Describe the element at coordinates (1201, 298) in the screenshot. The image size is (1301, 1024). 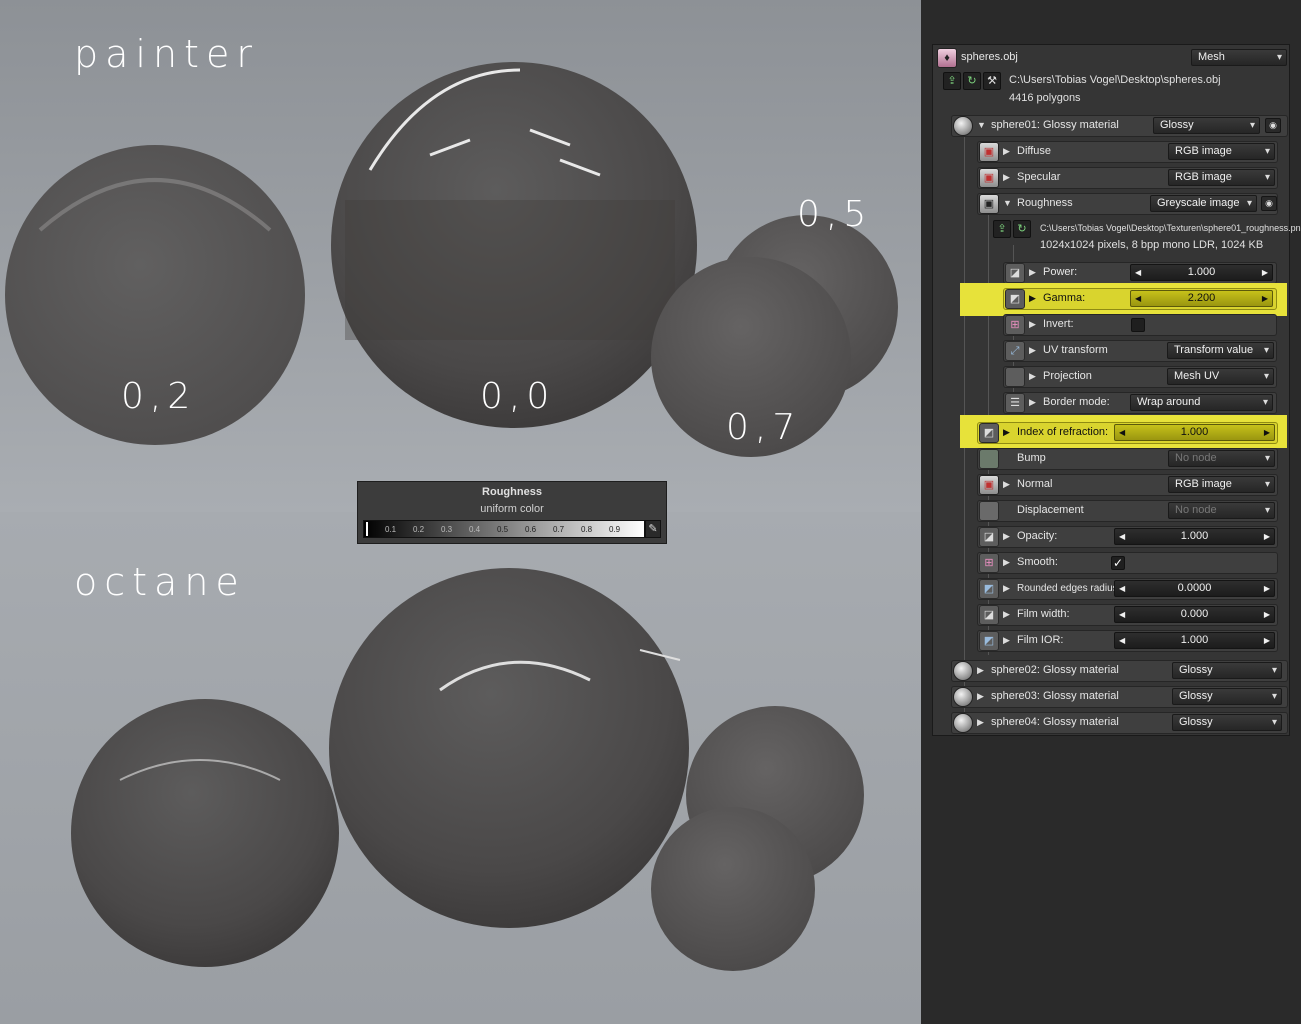
I see `gamma-value-field: ◀ 2.200 ▶` at that location.